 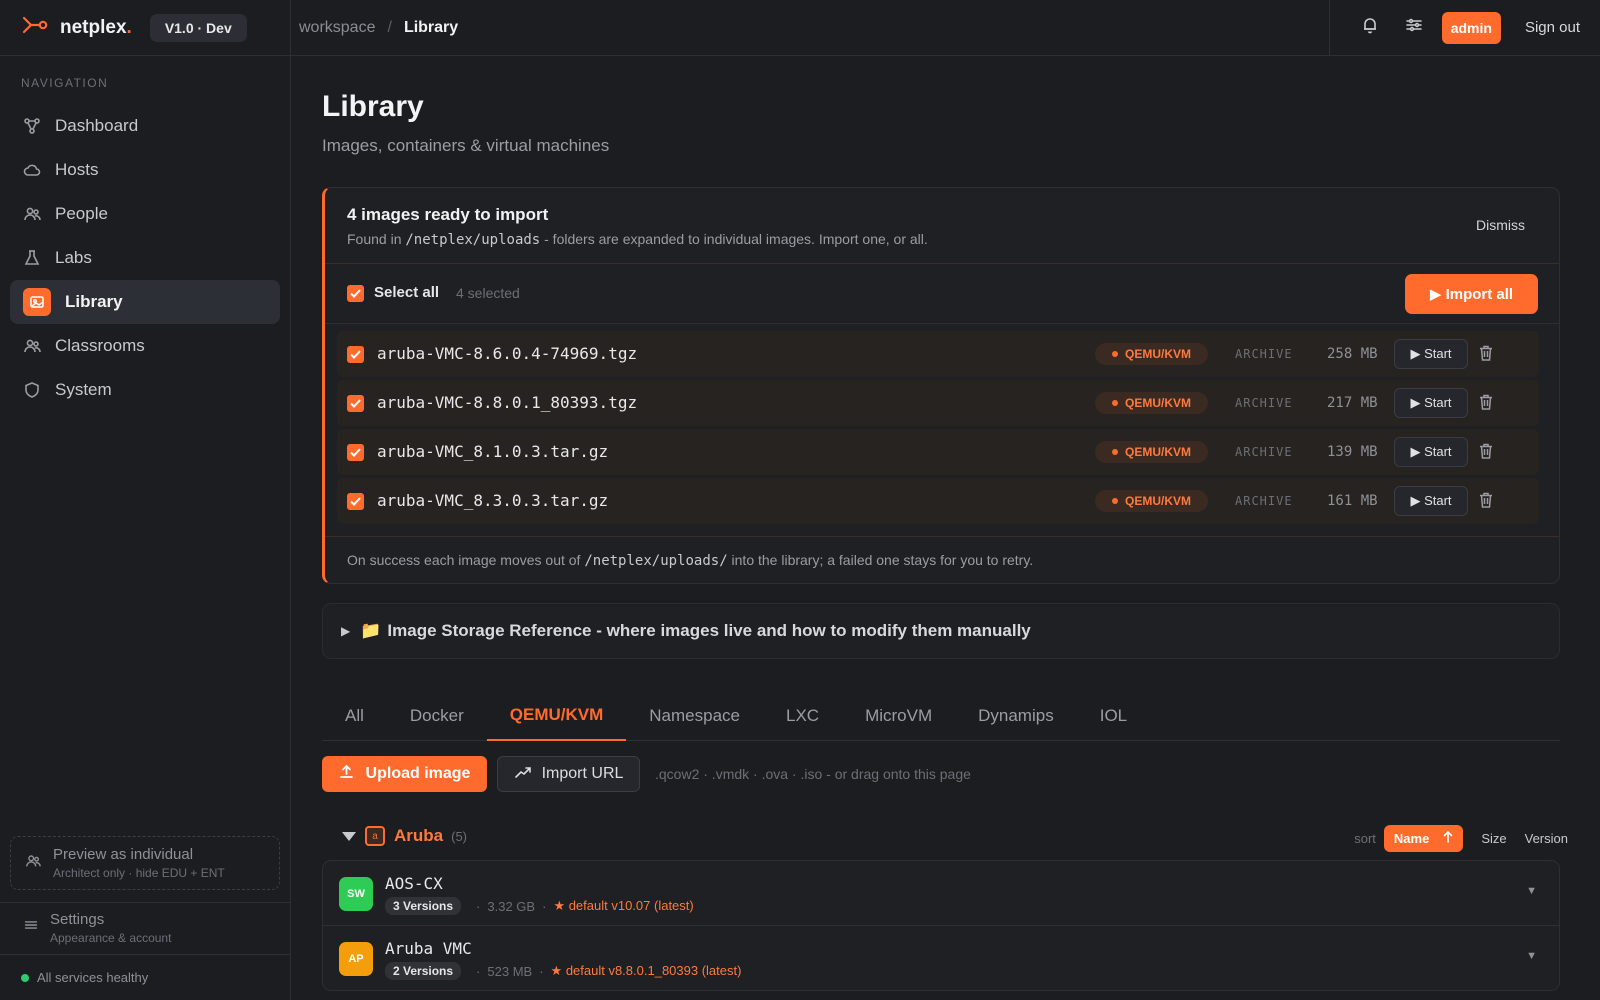 What do you see at coordinates (406, 292) in the screenshot?
I see `select-all-label: Select all` at bounding box center [406, 292].